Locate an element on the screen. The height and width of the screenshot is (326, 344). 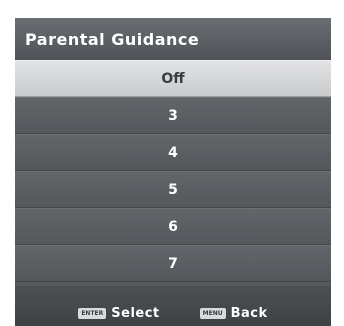
menu-footer: ENTER Select MENU Back is located at coordinates (173, 306).